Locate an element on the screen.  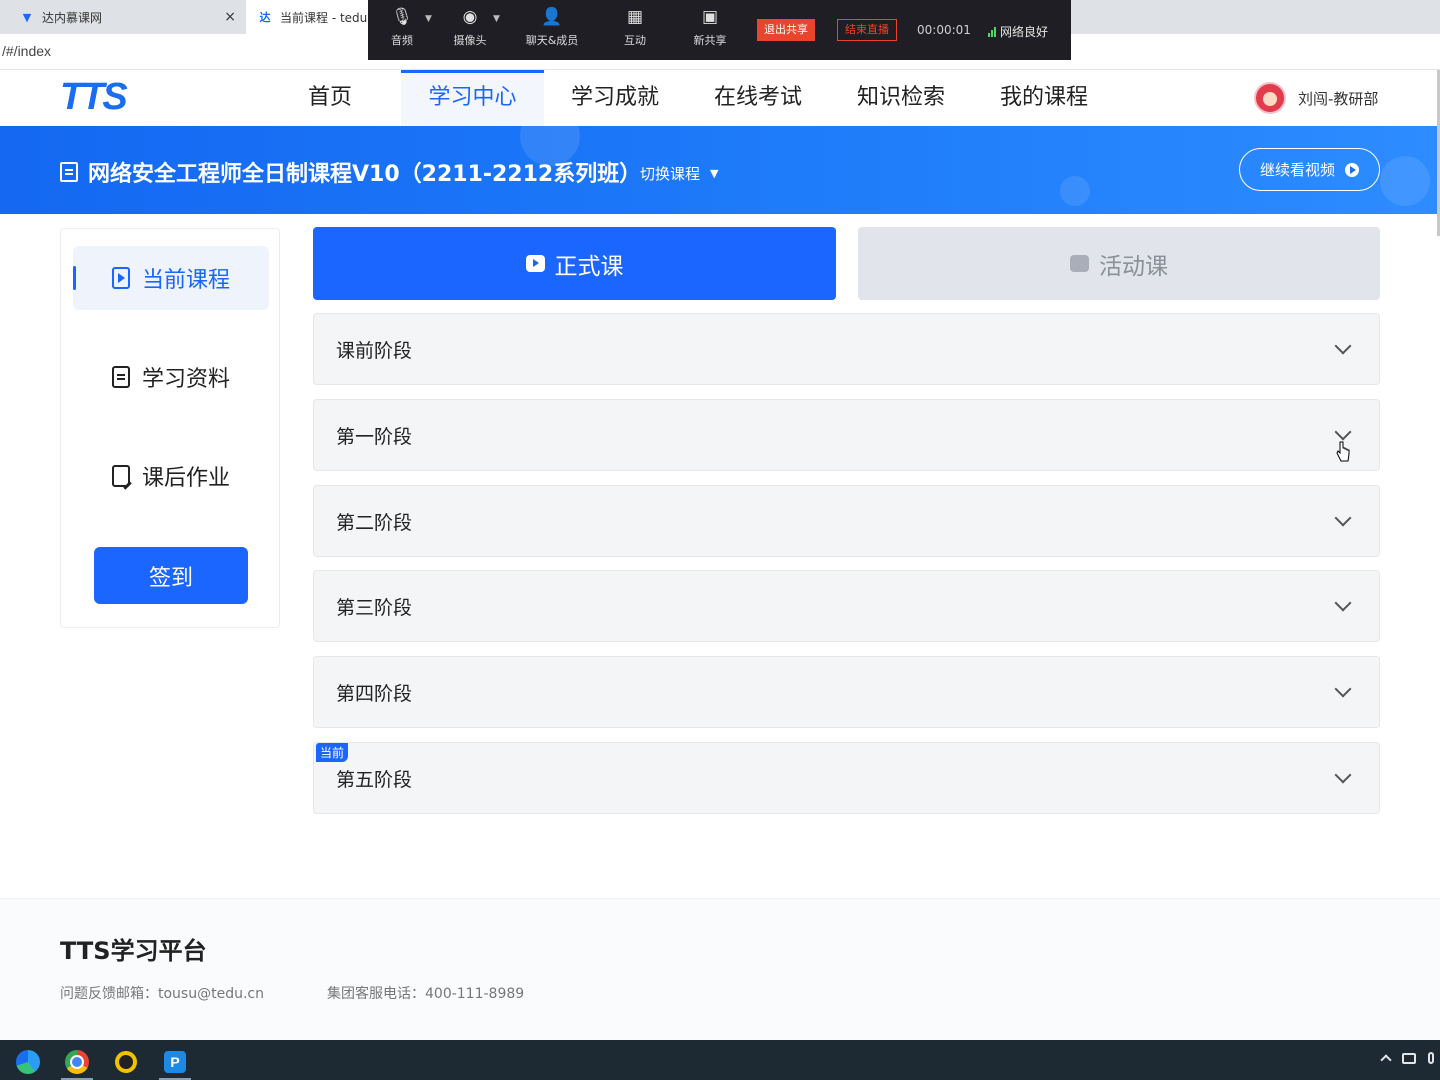
tedu-favicon-icon: ▼ is located at coordinates (27, 17).